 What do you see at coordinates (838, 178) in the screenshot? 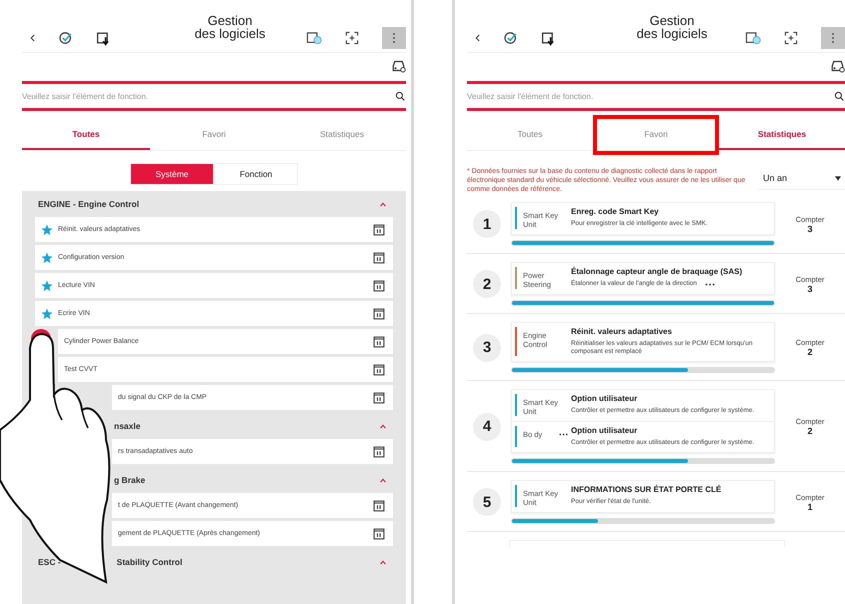
I see `dropdown-caret-icon` at bounding box center [838, 178].